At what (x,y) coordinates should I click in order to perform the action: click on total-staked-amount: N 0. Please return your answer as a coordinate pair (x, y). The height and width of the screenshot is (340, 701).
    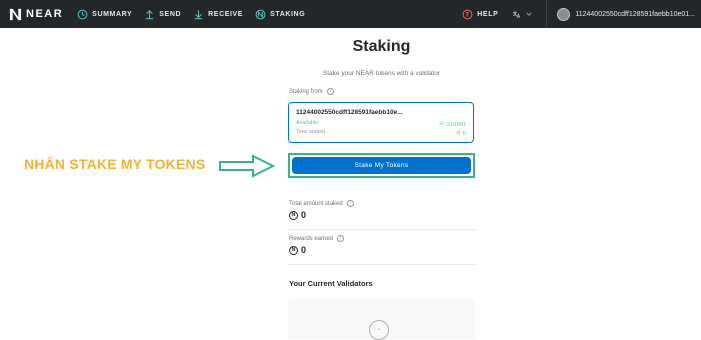
    Looking at the image, I should click on (297, 215).